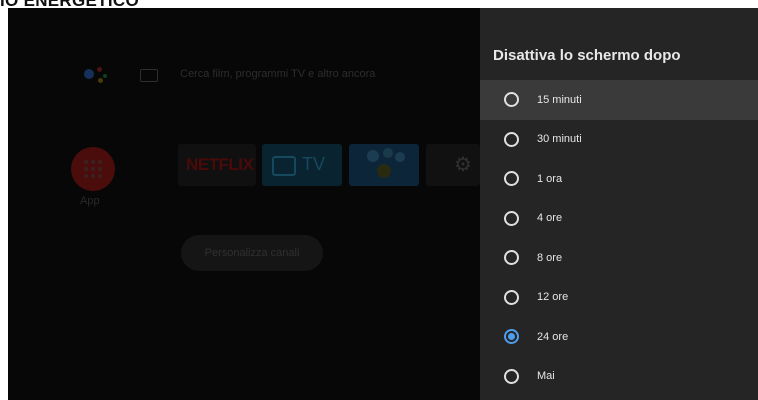 This screenshot has height=400, width=758. Describe the element at coordinates (553, 297) in the screenshot. I see `option-label: 12 ore` at that location.